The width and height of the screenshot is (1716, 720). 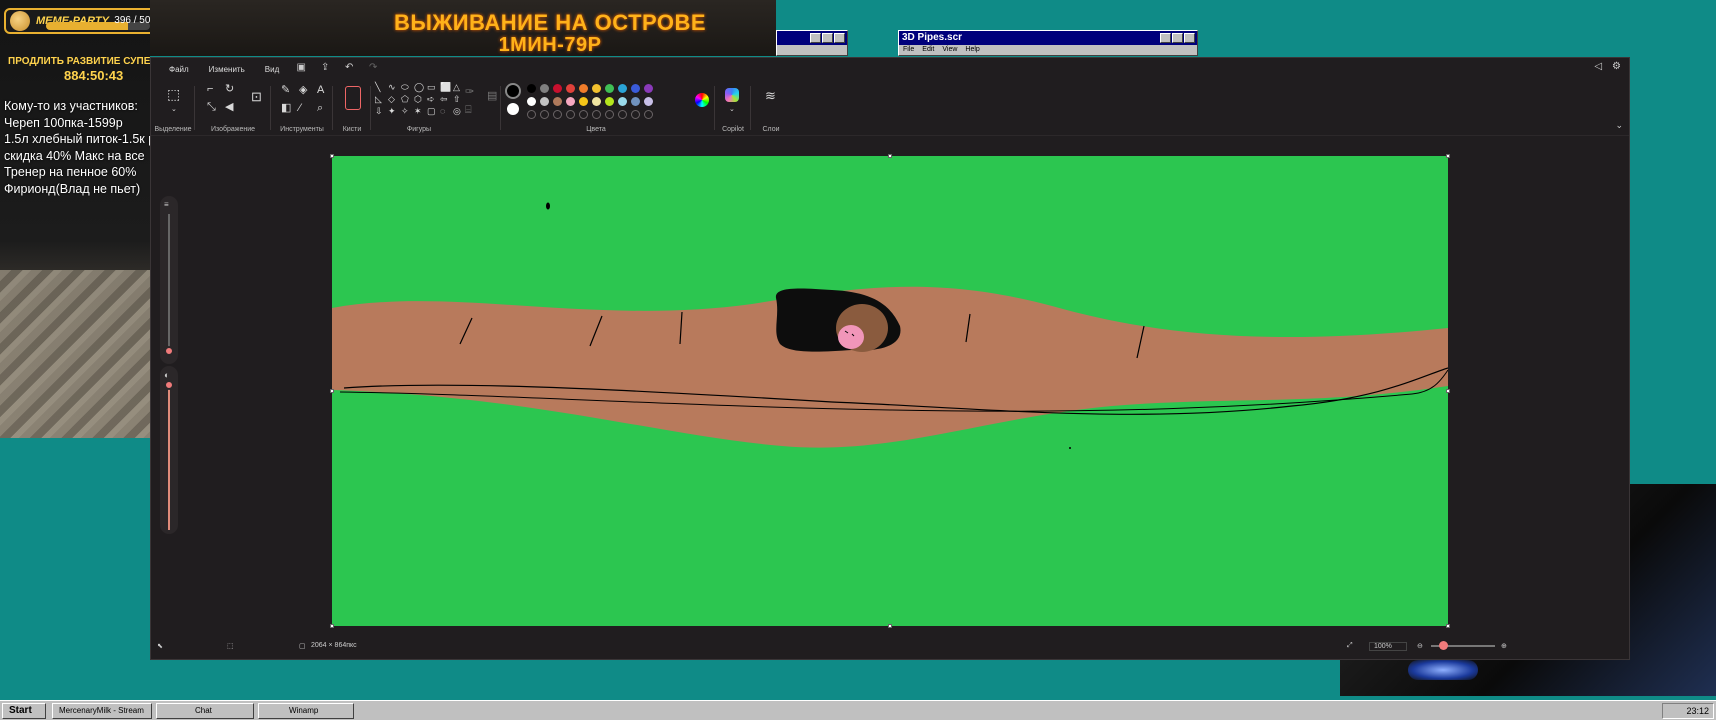 I want to click on pipes-menu-file: File, so click(x=908, y=49).